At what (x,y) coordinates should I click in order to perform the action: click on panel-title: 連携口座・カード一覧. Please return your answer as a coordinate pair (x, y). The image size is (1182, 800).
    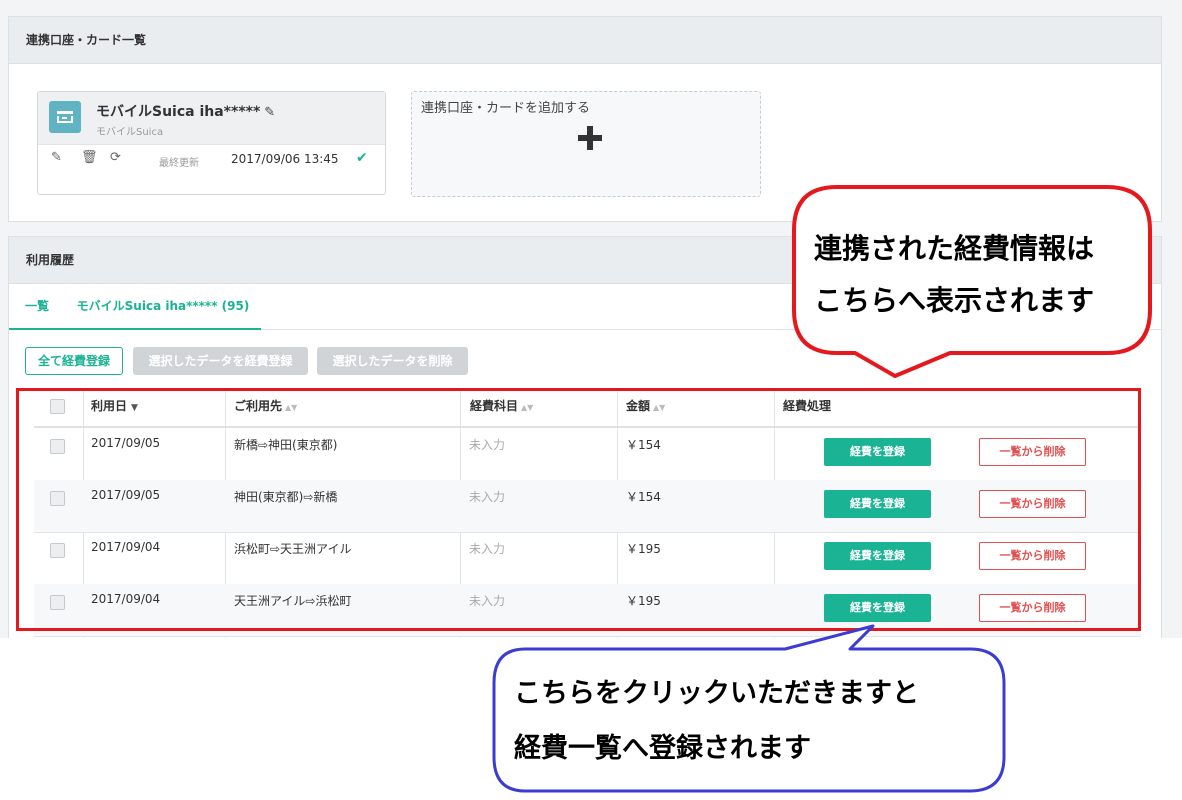
    Looking at the image, I should click on (585, 40).